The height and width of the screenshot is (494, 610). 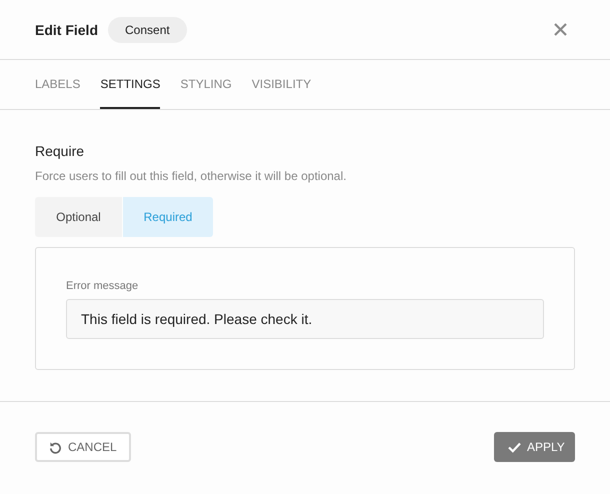 I want to click on tab: VISIBILITY, so click(x=282, y=84).